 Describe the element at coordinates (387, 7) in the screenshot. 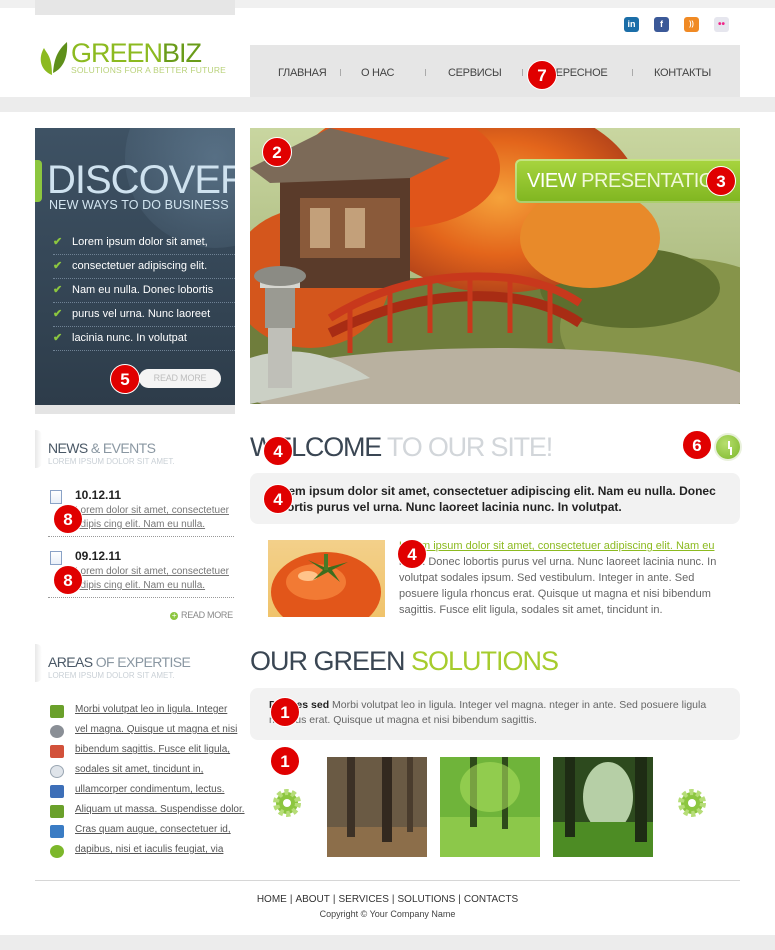

I see `top-band` at that location.